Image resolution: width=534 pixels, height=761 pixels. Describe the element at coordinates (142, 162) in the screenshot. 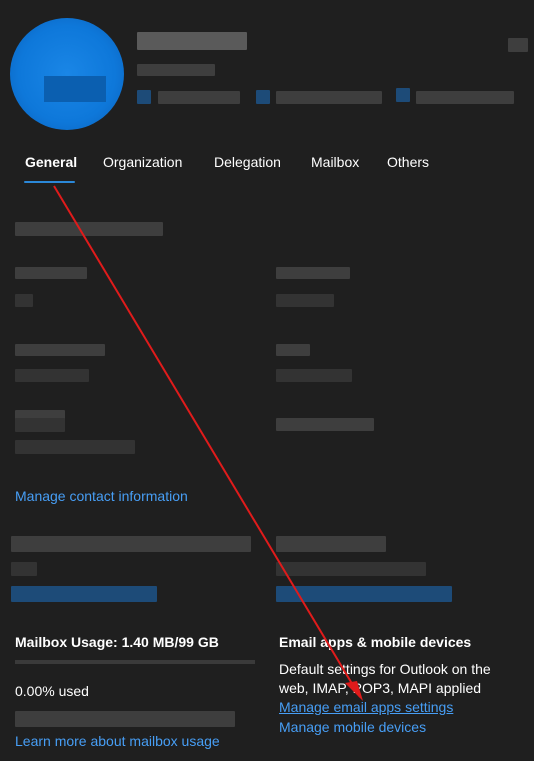

I see `tab-organization: Organization` at that location.